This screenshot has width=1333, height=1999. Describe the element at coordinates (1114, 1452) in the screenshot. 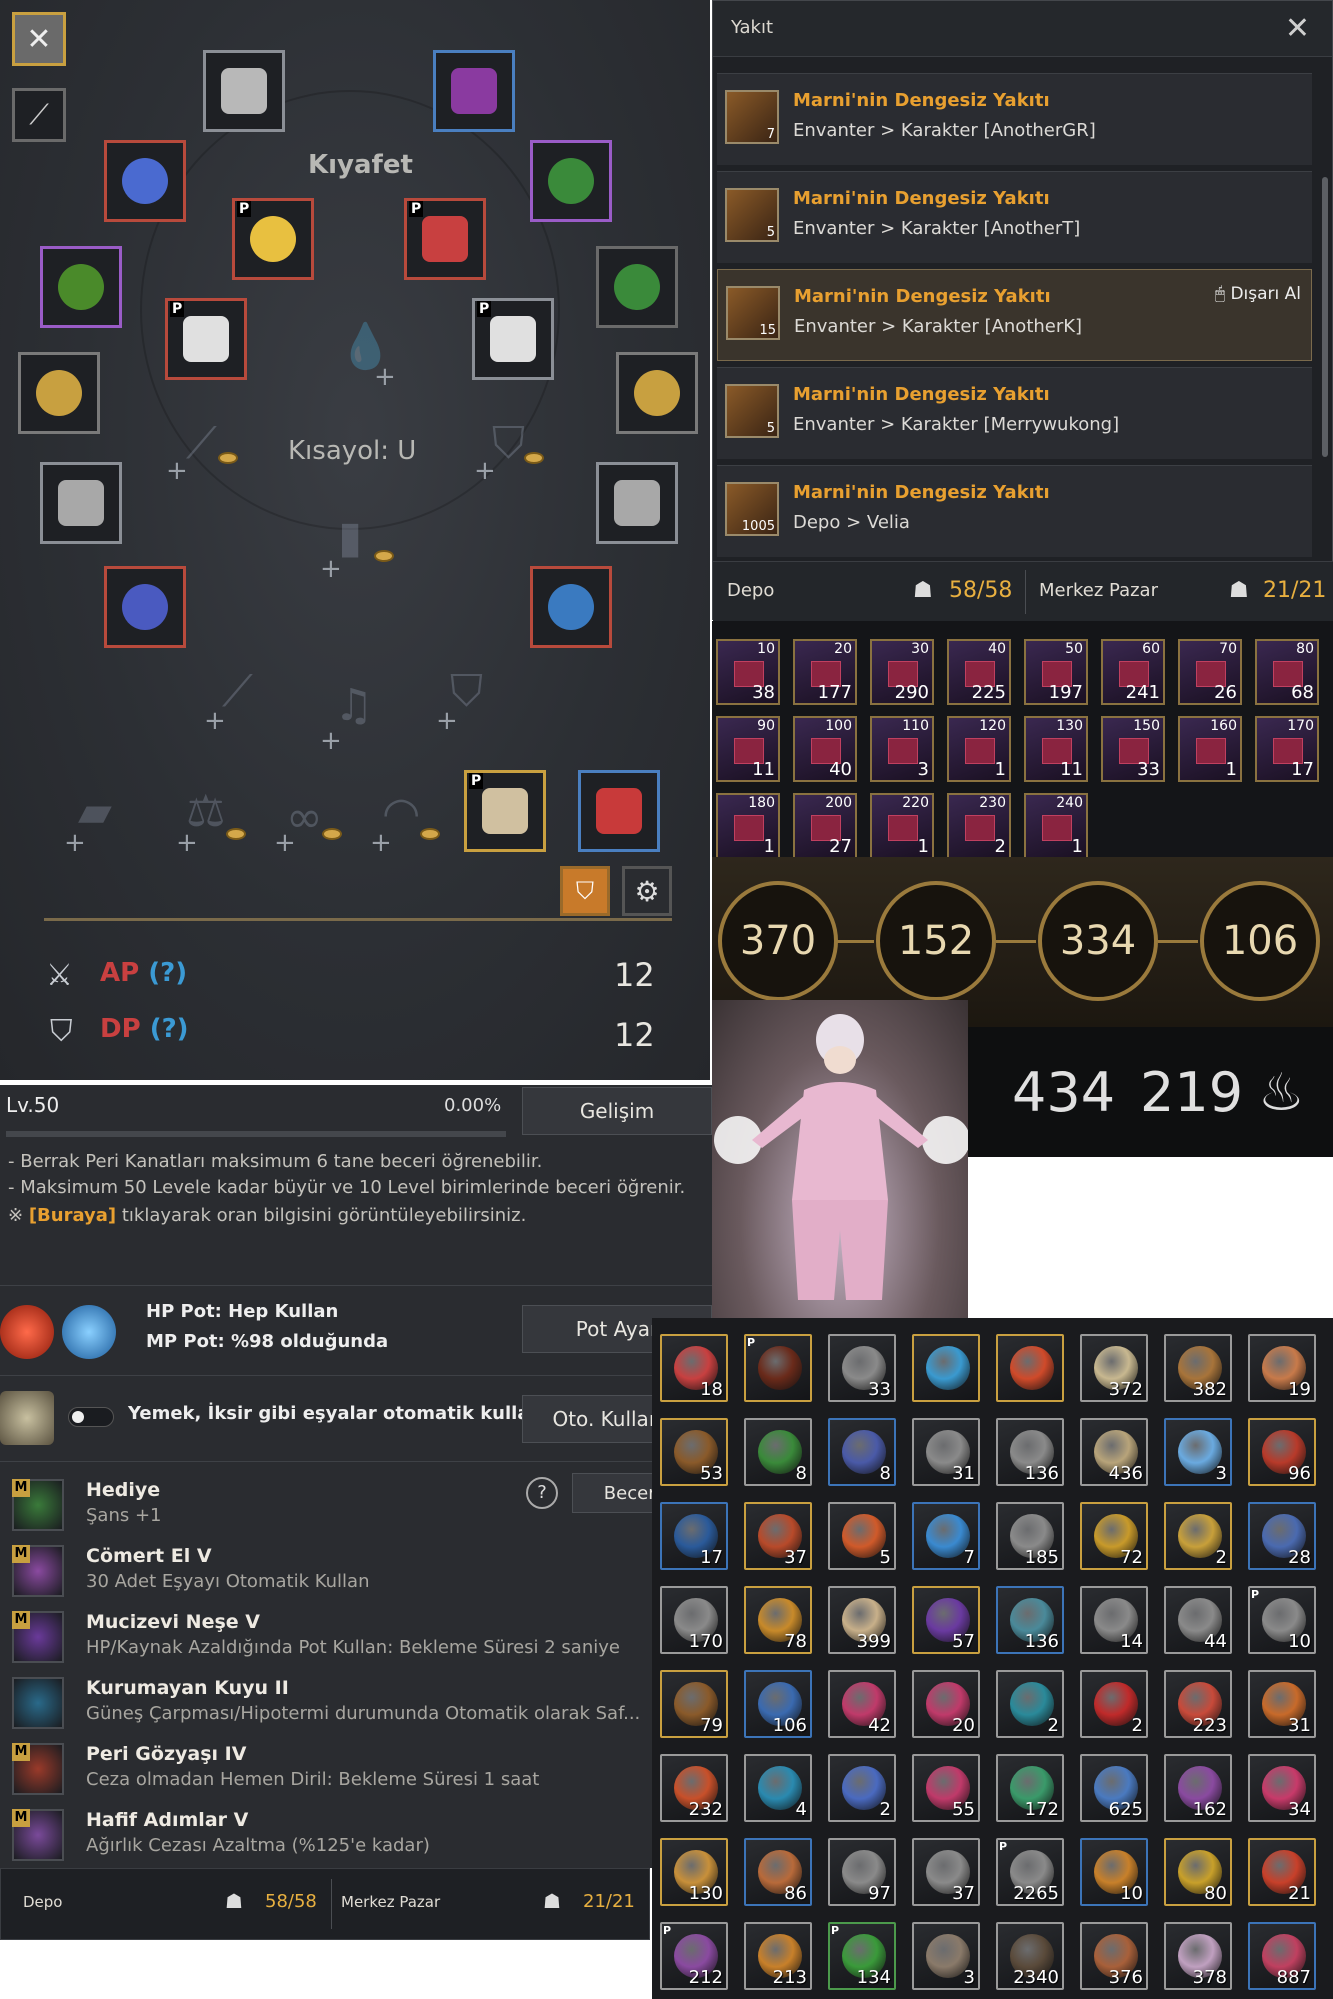

I see `inventory-slot: 436` at that location.